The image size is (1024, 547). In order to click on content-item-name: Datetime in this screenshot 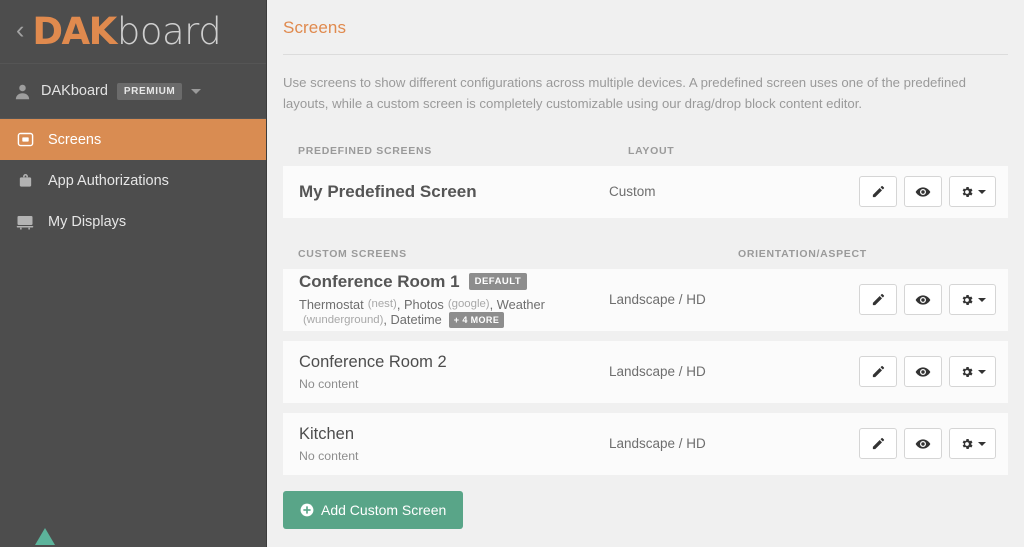, I will do `click(416, 320)`.